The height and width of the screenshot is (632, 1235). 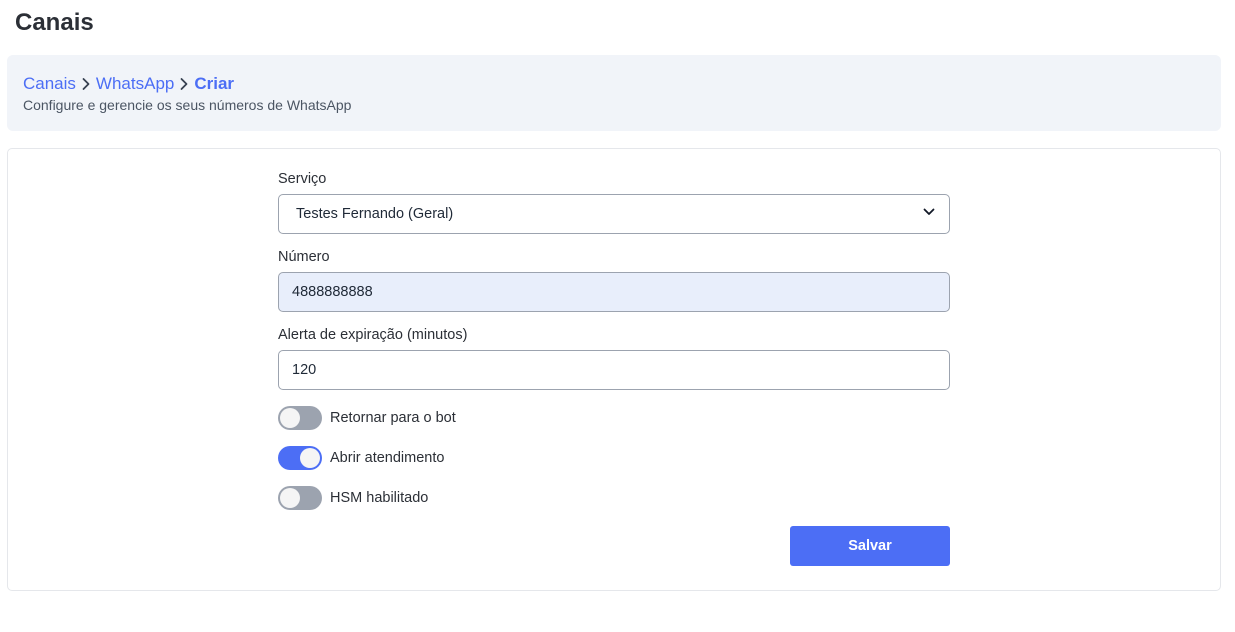 What do you see at coordinates (54, 22) in the screenshot?
I see `page-title: Canais` at bounding box center [54, 22].